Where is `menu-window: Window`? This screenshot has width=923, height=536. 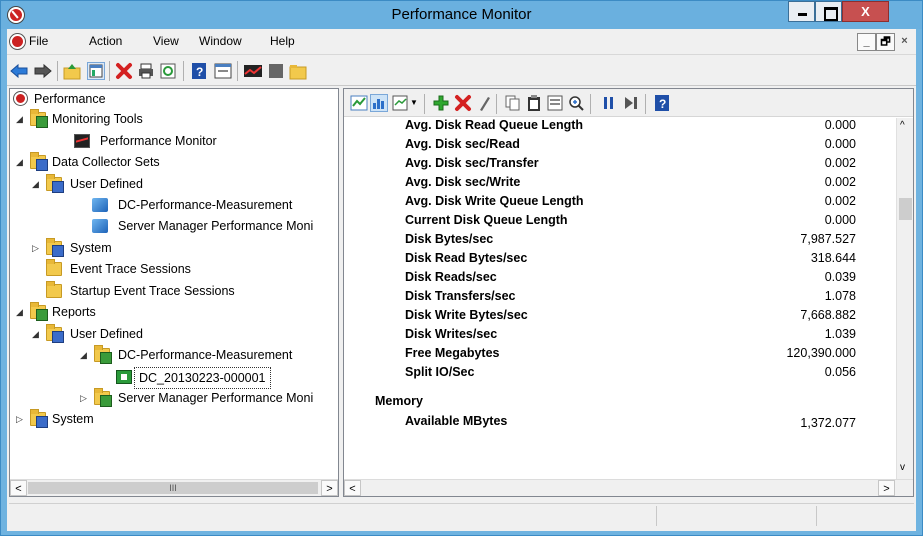 menu-window: Window is located at coordinates (220, 41).